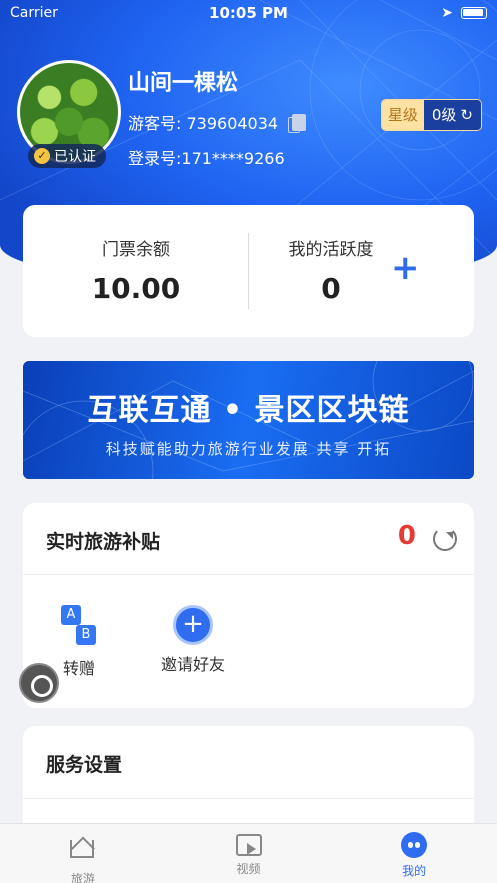 Image resolution: width=497 pixels, height=883 pixels. Describe the element at coordinates (206, 158) in the screenshot. I see `login-number: 登录号:171****9266` at that location.